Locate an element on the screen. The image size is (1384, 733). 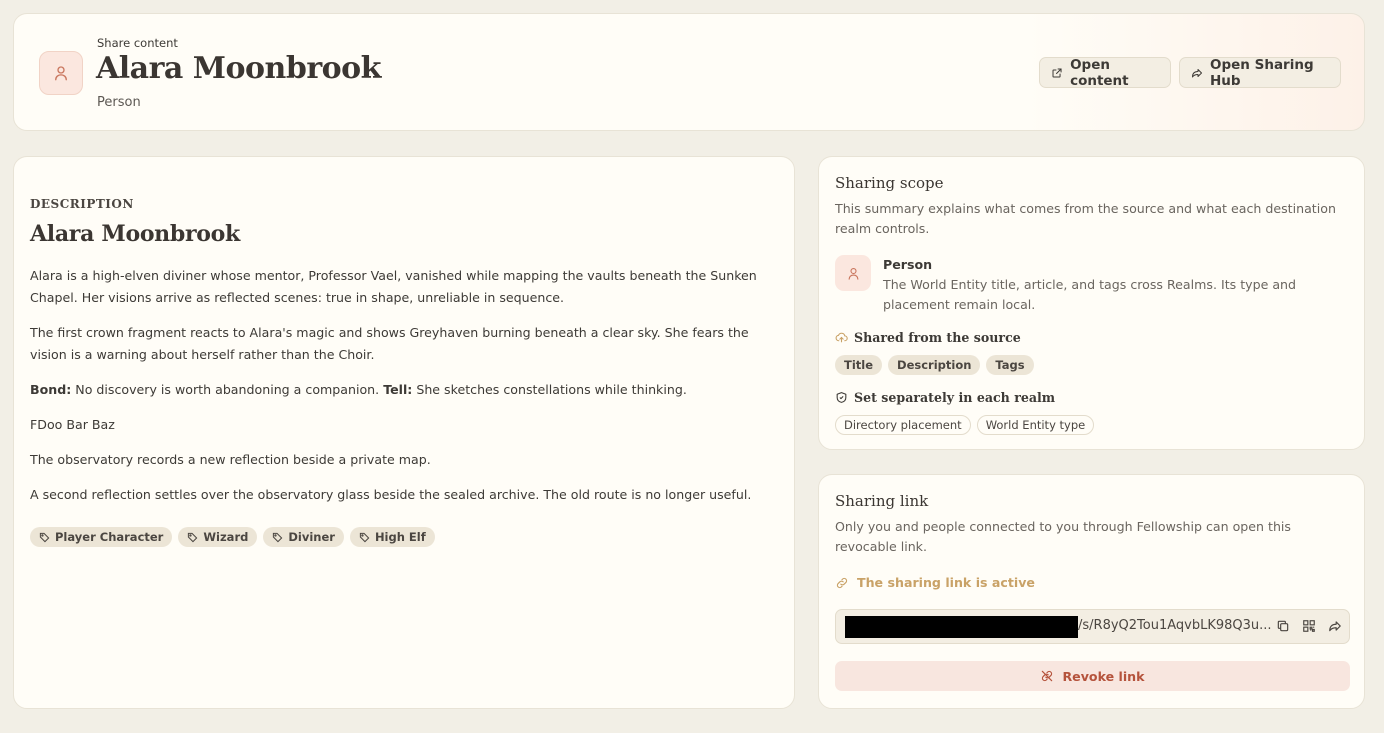
cloud-upload-icon is located at coordinates (841, 337).